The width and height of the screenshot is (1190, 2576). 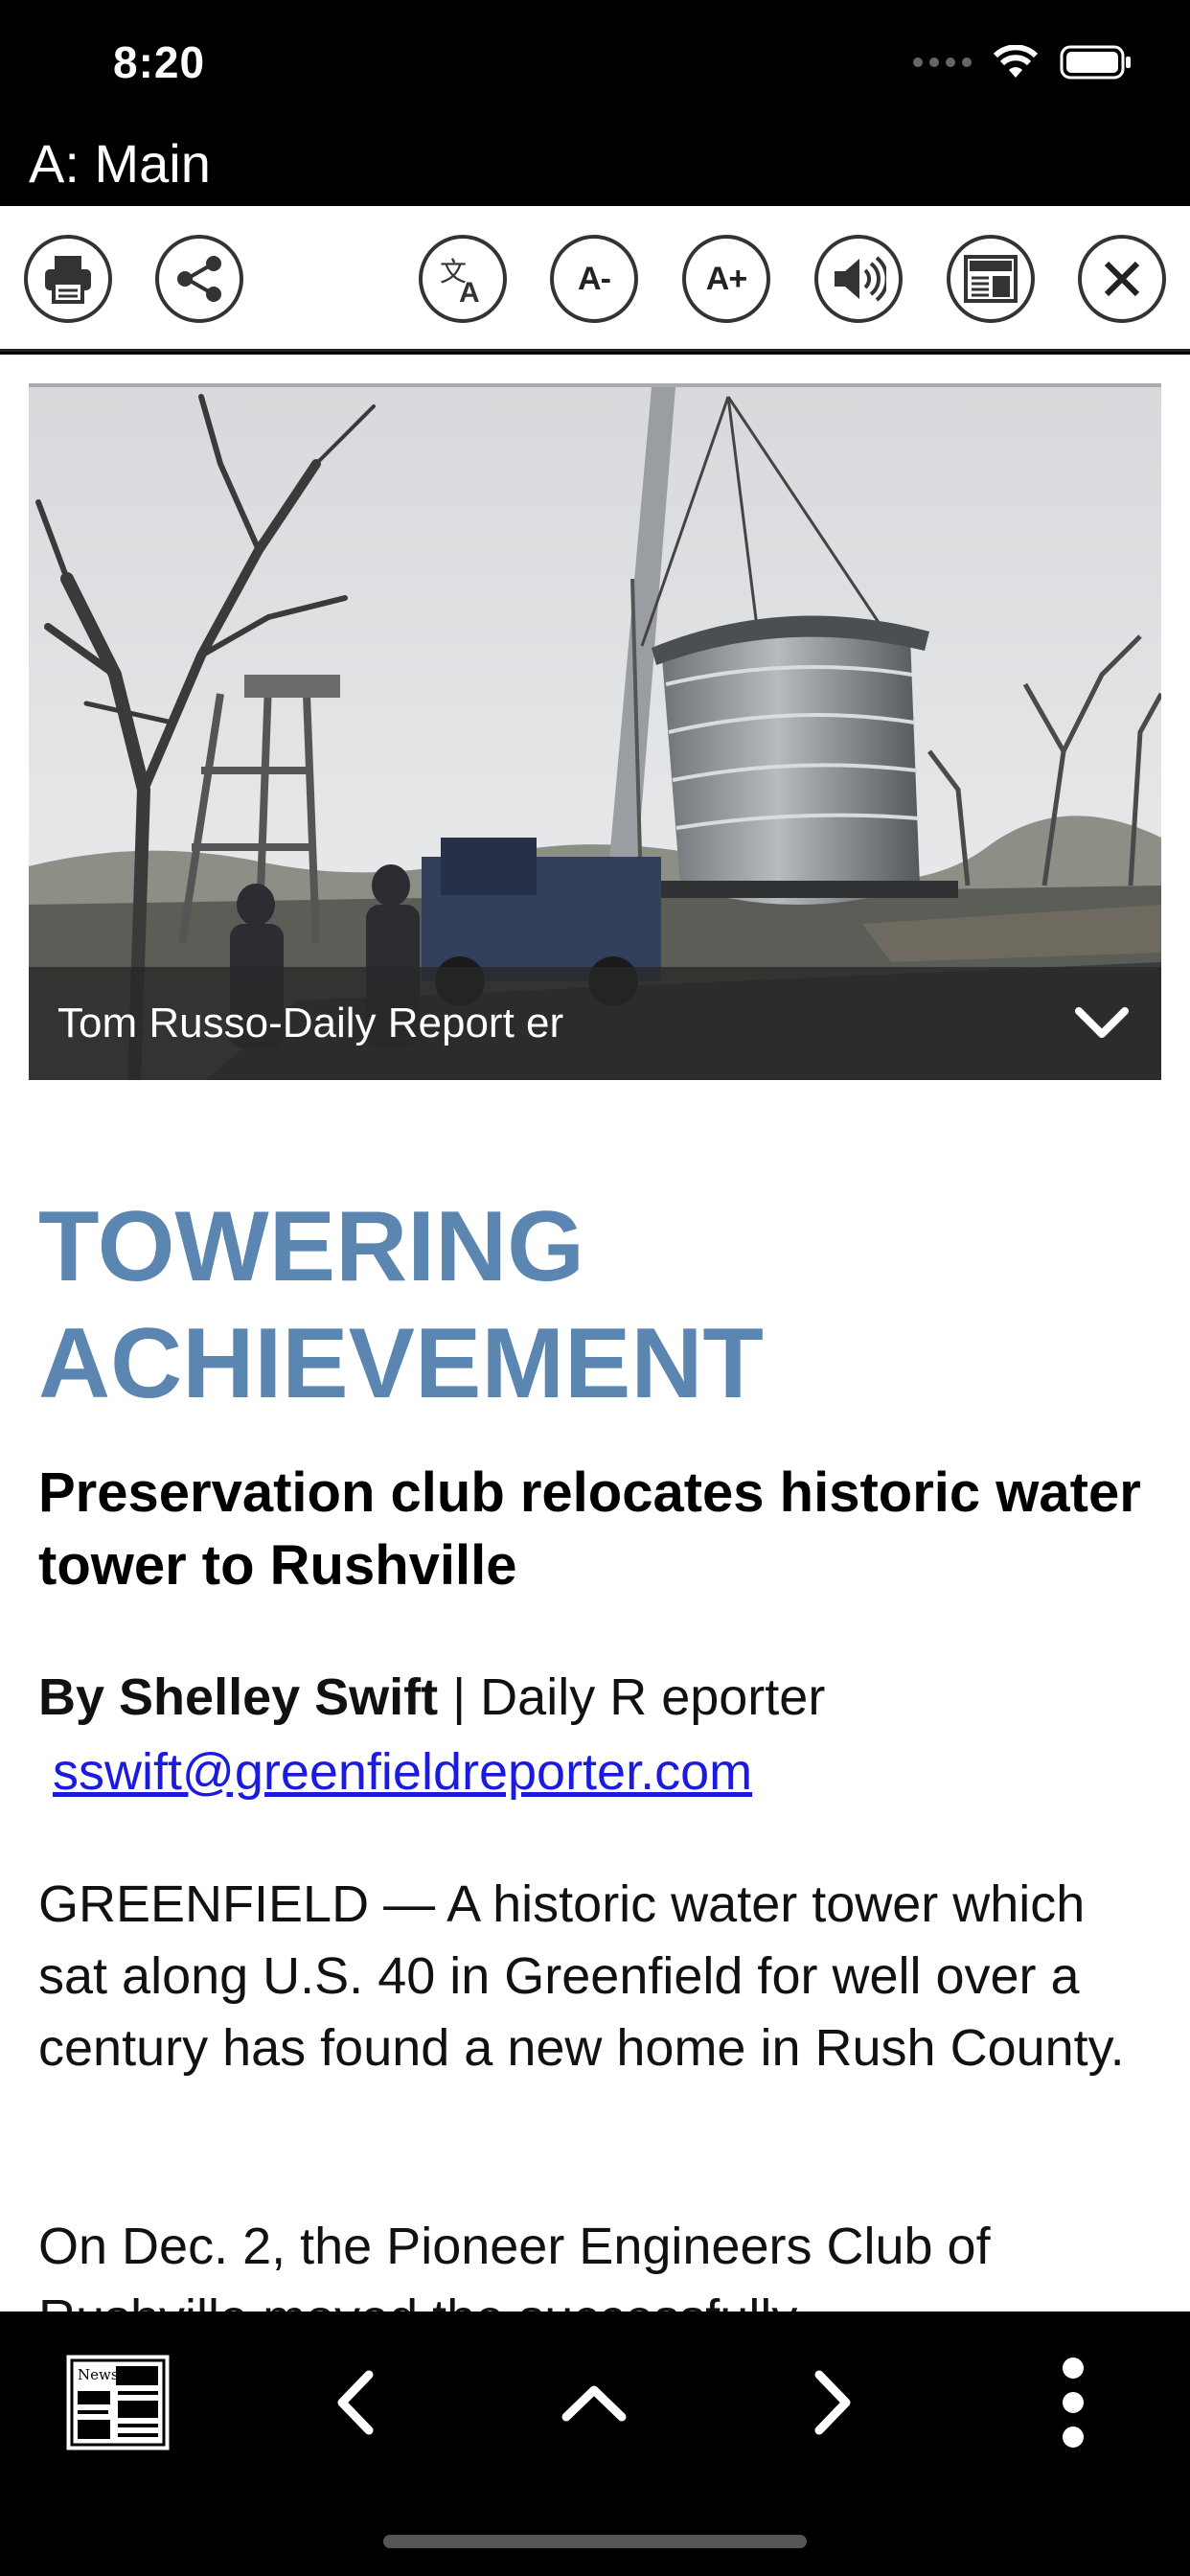 What do you see at coordinates (311, 1023) in the screenshot?
I see `photo-caption: Tom Russo-Daily Report er` at bounding box center [311, 1023].